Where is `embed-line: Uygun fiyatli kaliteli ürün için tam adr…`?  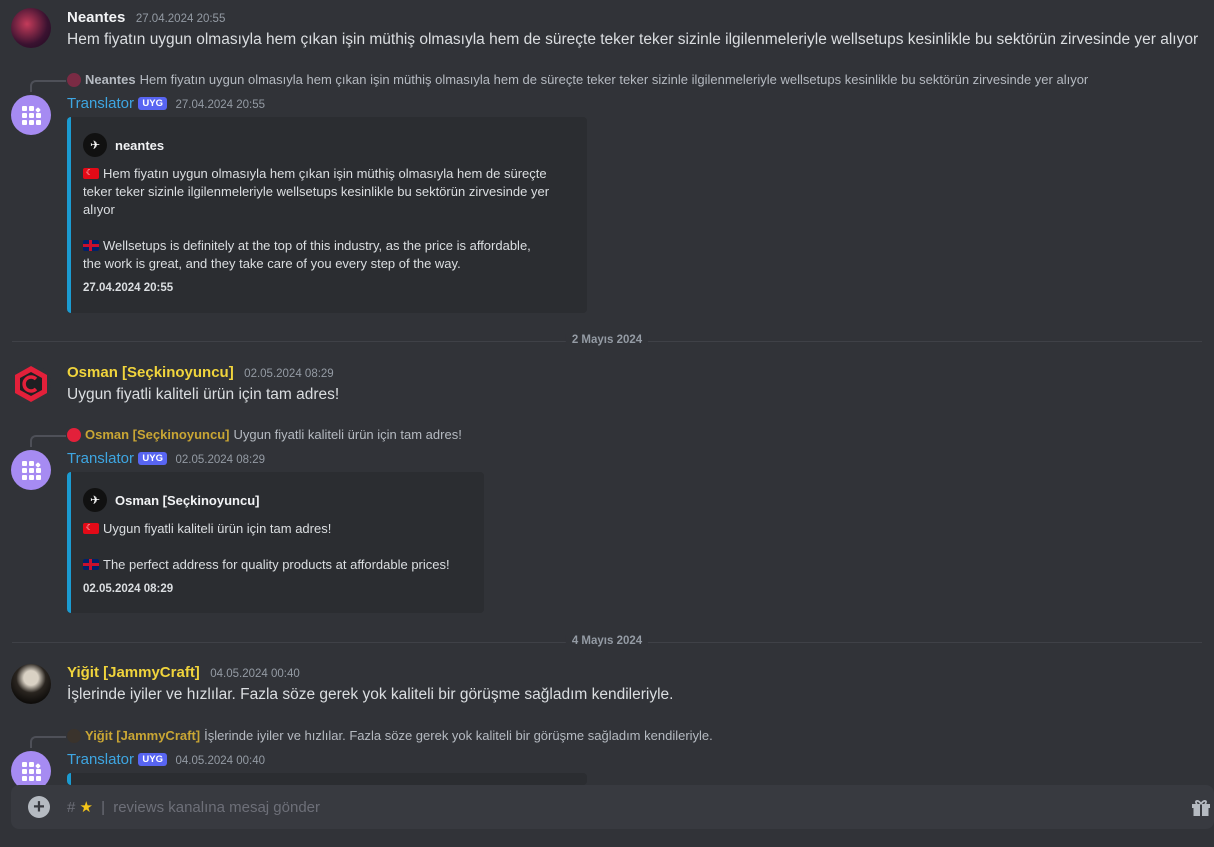 embed-line: Uygun fiyatli kaliteli ürün için tam adr… is located at coordinates (217, 528).